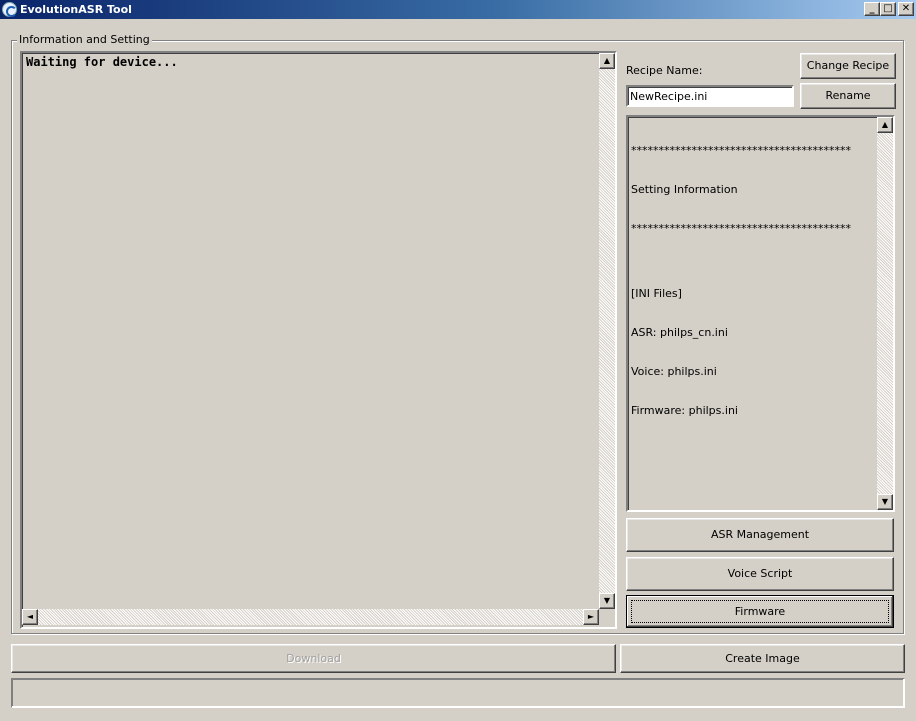 This screenshot has width=916, height=721. What do you see at coordinates (872, 9) in the screenshot?
I see `minimize-button: _` at bounding box center [872, 9].